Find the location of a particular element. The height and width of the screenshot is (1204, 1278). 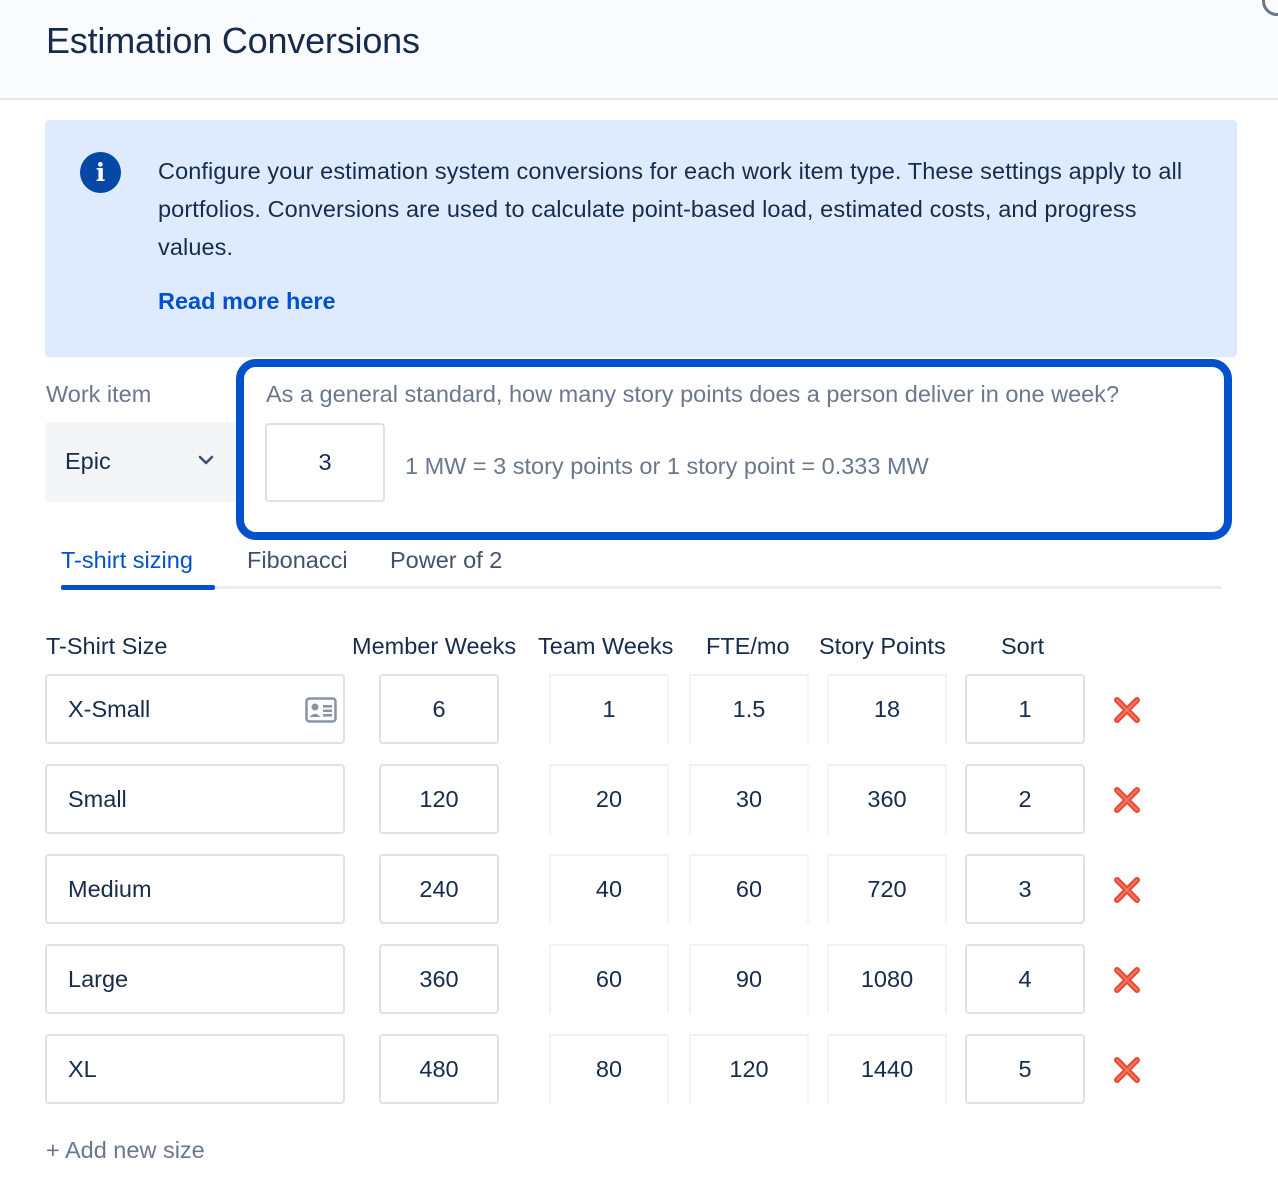

fte-mo-value: 90 is located at coordinates (749, 979).